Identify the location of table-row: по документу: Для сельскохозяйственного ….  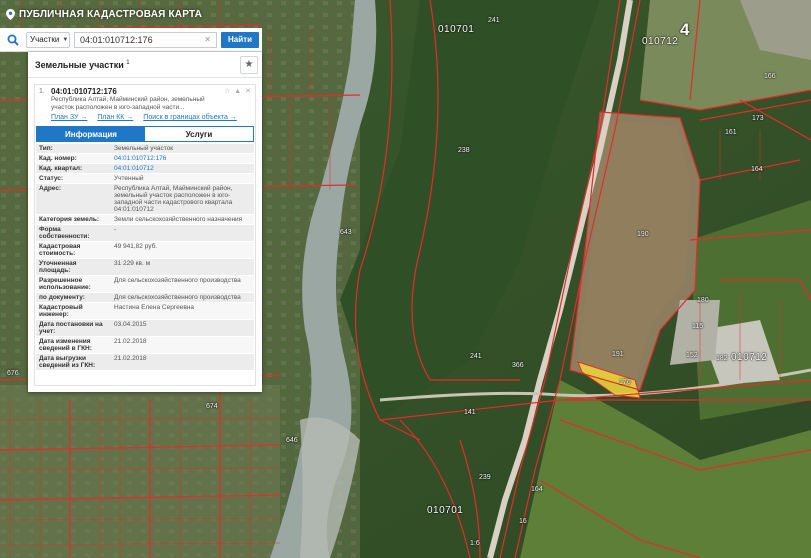
(145, 298).